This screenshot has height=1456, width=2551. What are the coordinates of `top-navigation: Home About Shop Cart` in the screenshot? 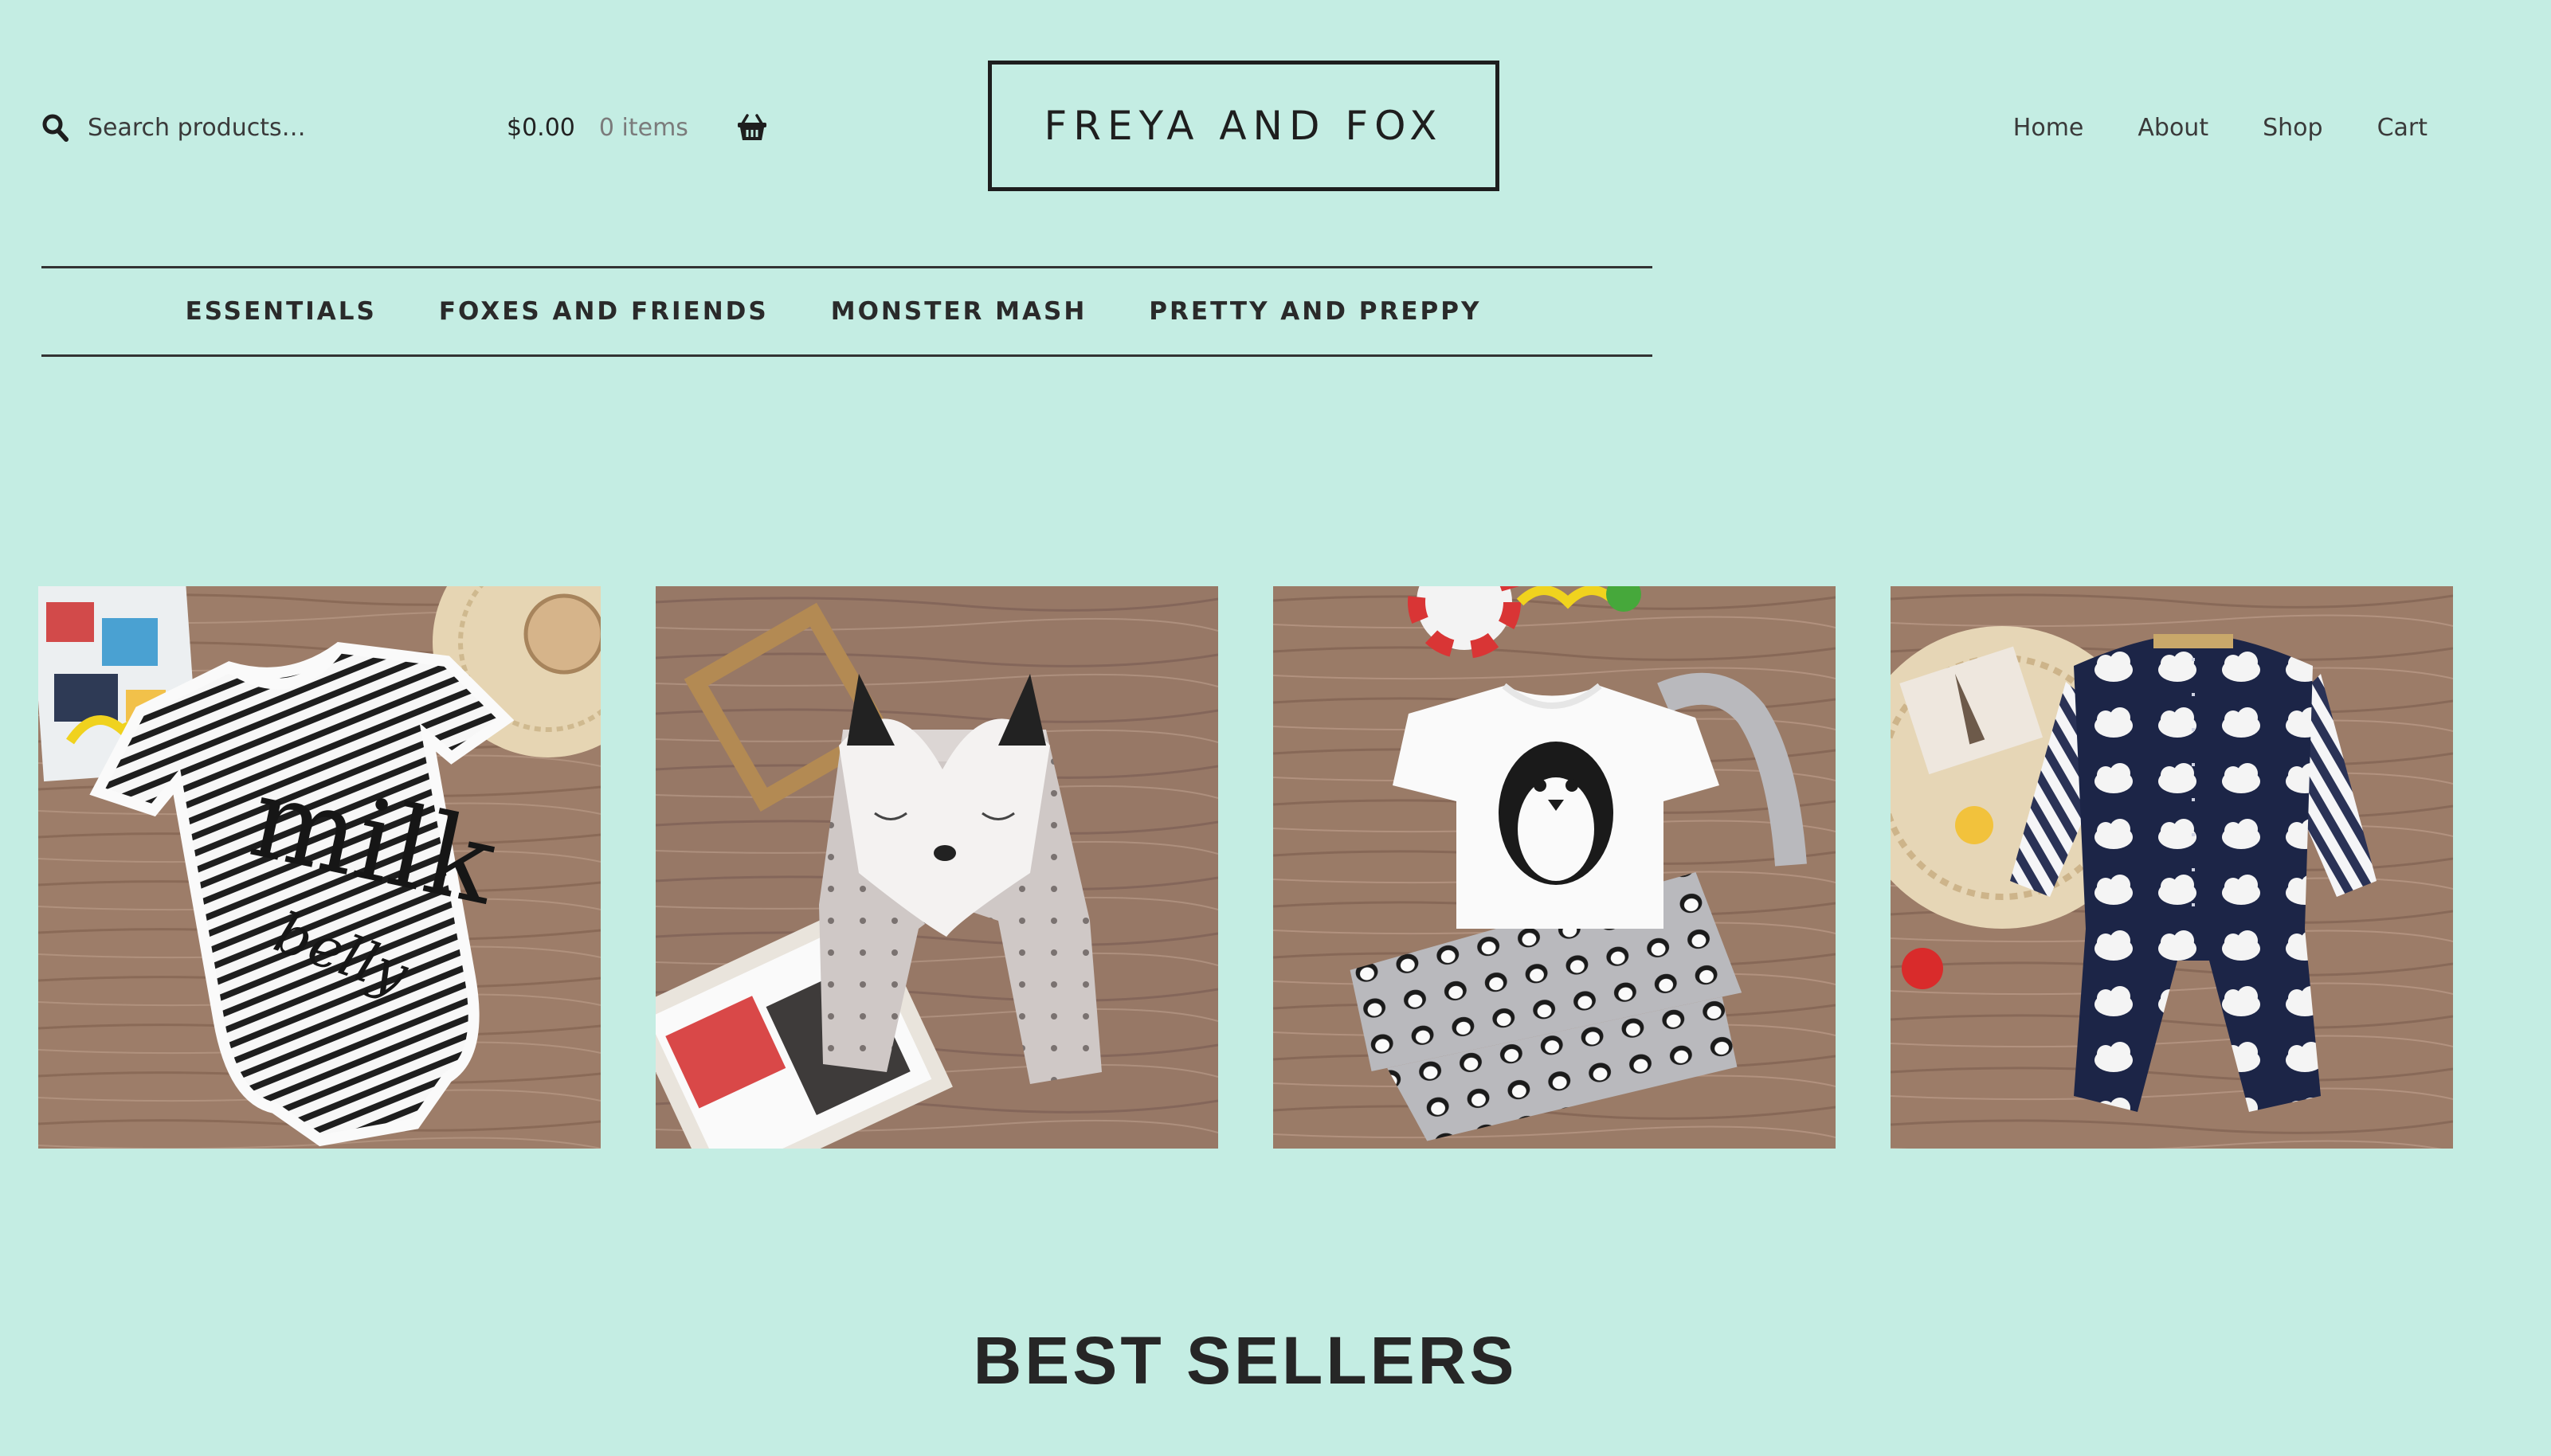 It's located at (2220, 127).